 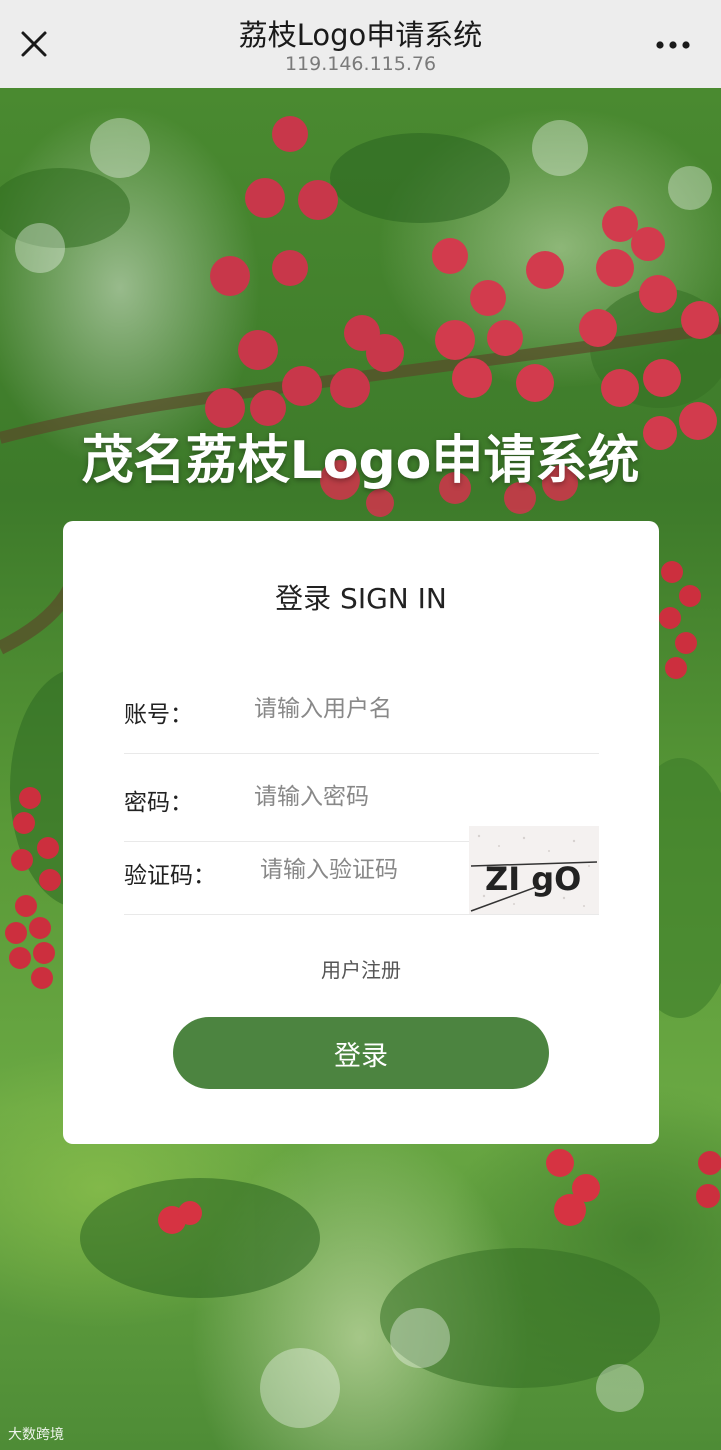 What do you see at coordinates (360, 64) in the screenshot?
I see `browser-url: 119.146.115.76` at bounding box center [360, 64].